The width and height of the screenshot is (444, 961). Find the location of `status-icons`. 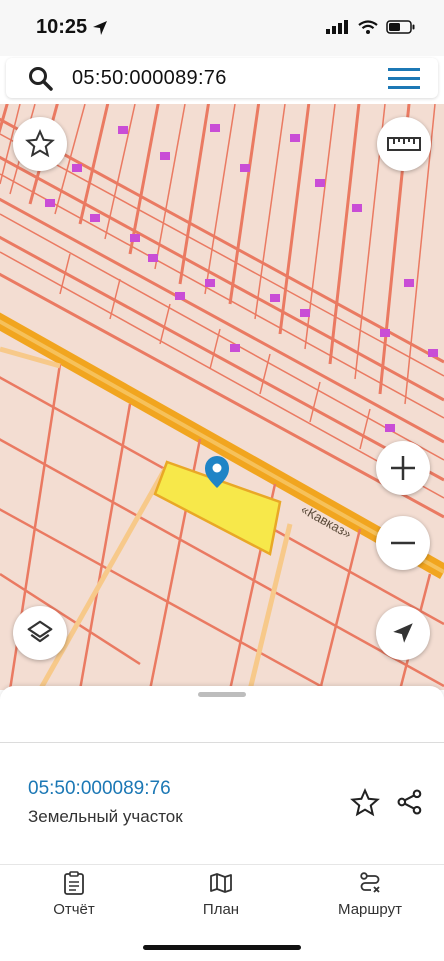

status-icons is located at coordinates (371, 27).